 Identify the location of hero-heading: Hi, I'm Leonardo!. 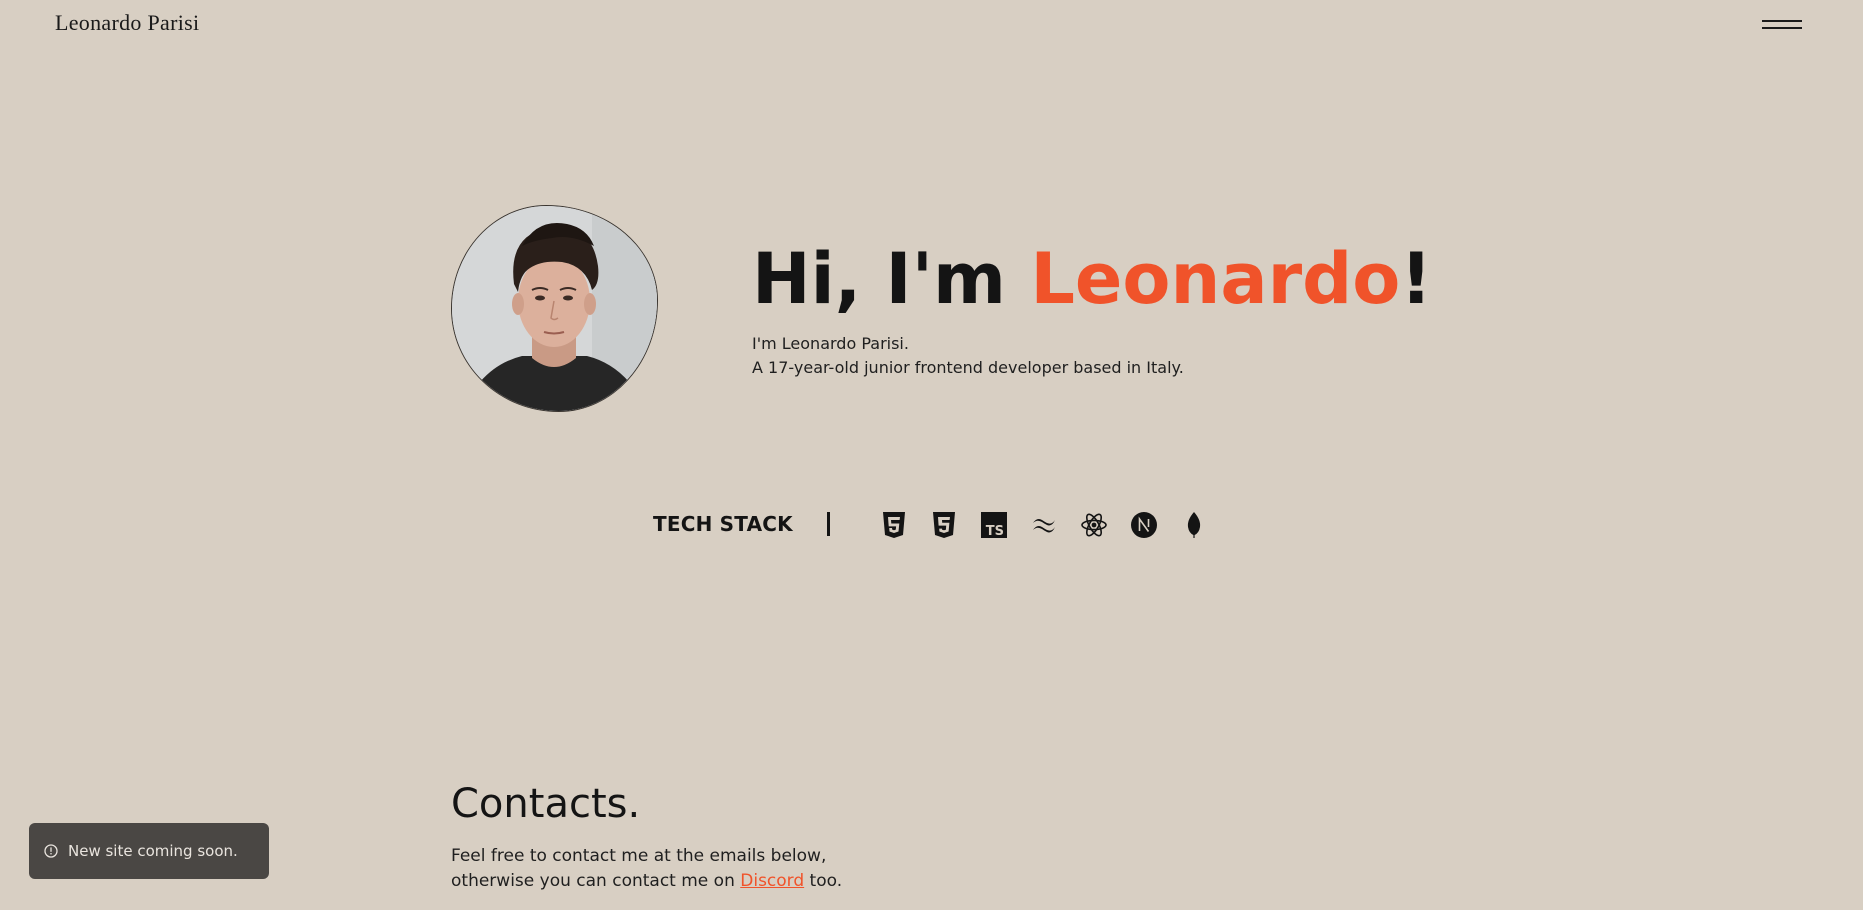
(1092, 279).